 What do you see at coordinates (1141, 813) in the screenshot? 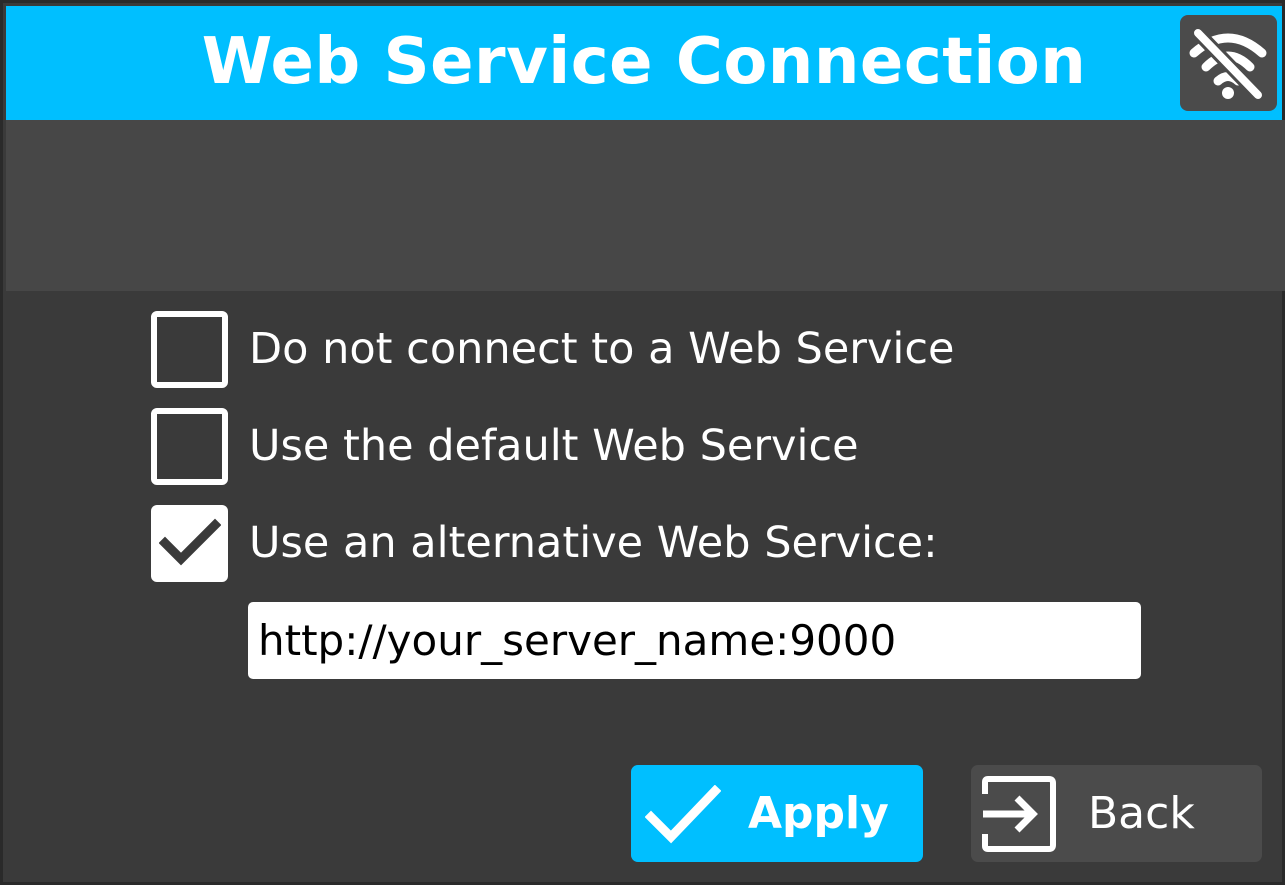
I see `back-label: Back` at bounding box center [1141, 813].